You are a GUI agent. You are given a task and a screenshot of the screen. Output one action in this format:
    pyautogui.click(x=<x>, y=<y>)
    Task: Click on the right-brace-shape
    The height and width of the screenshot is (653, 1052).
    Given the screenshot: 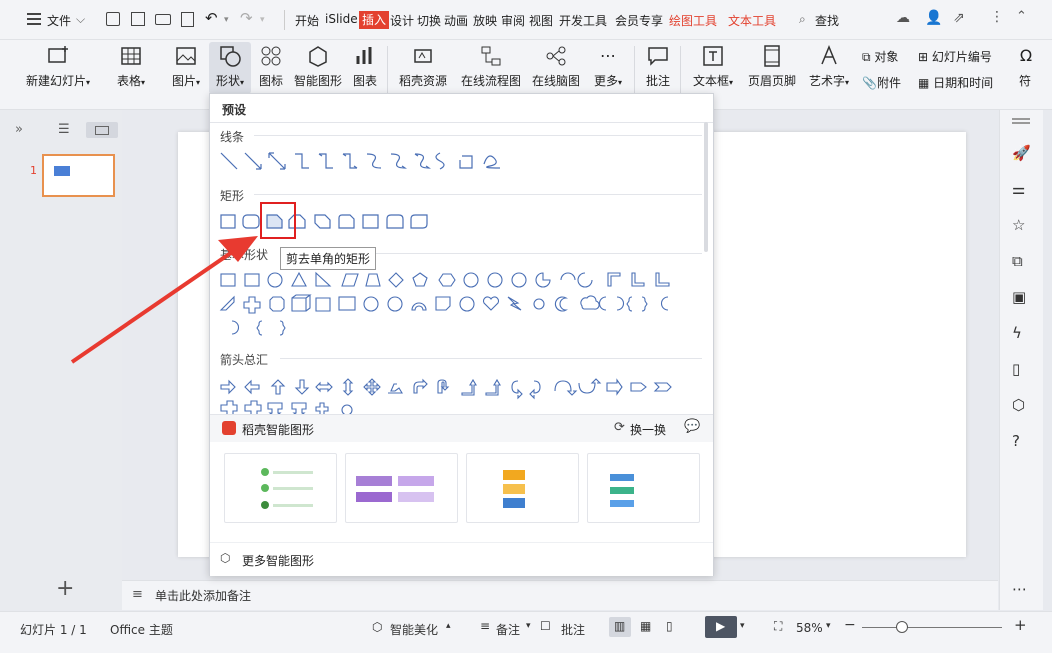 What is the action you would take?
    pyautogui.click(x=282, y=328)
    